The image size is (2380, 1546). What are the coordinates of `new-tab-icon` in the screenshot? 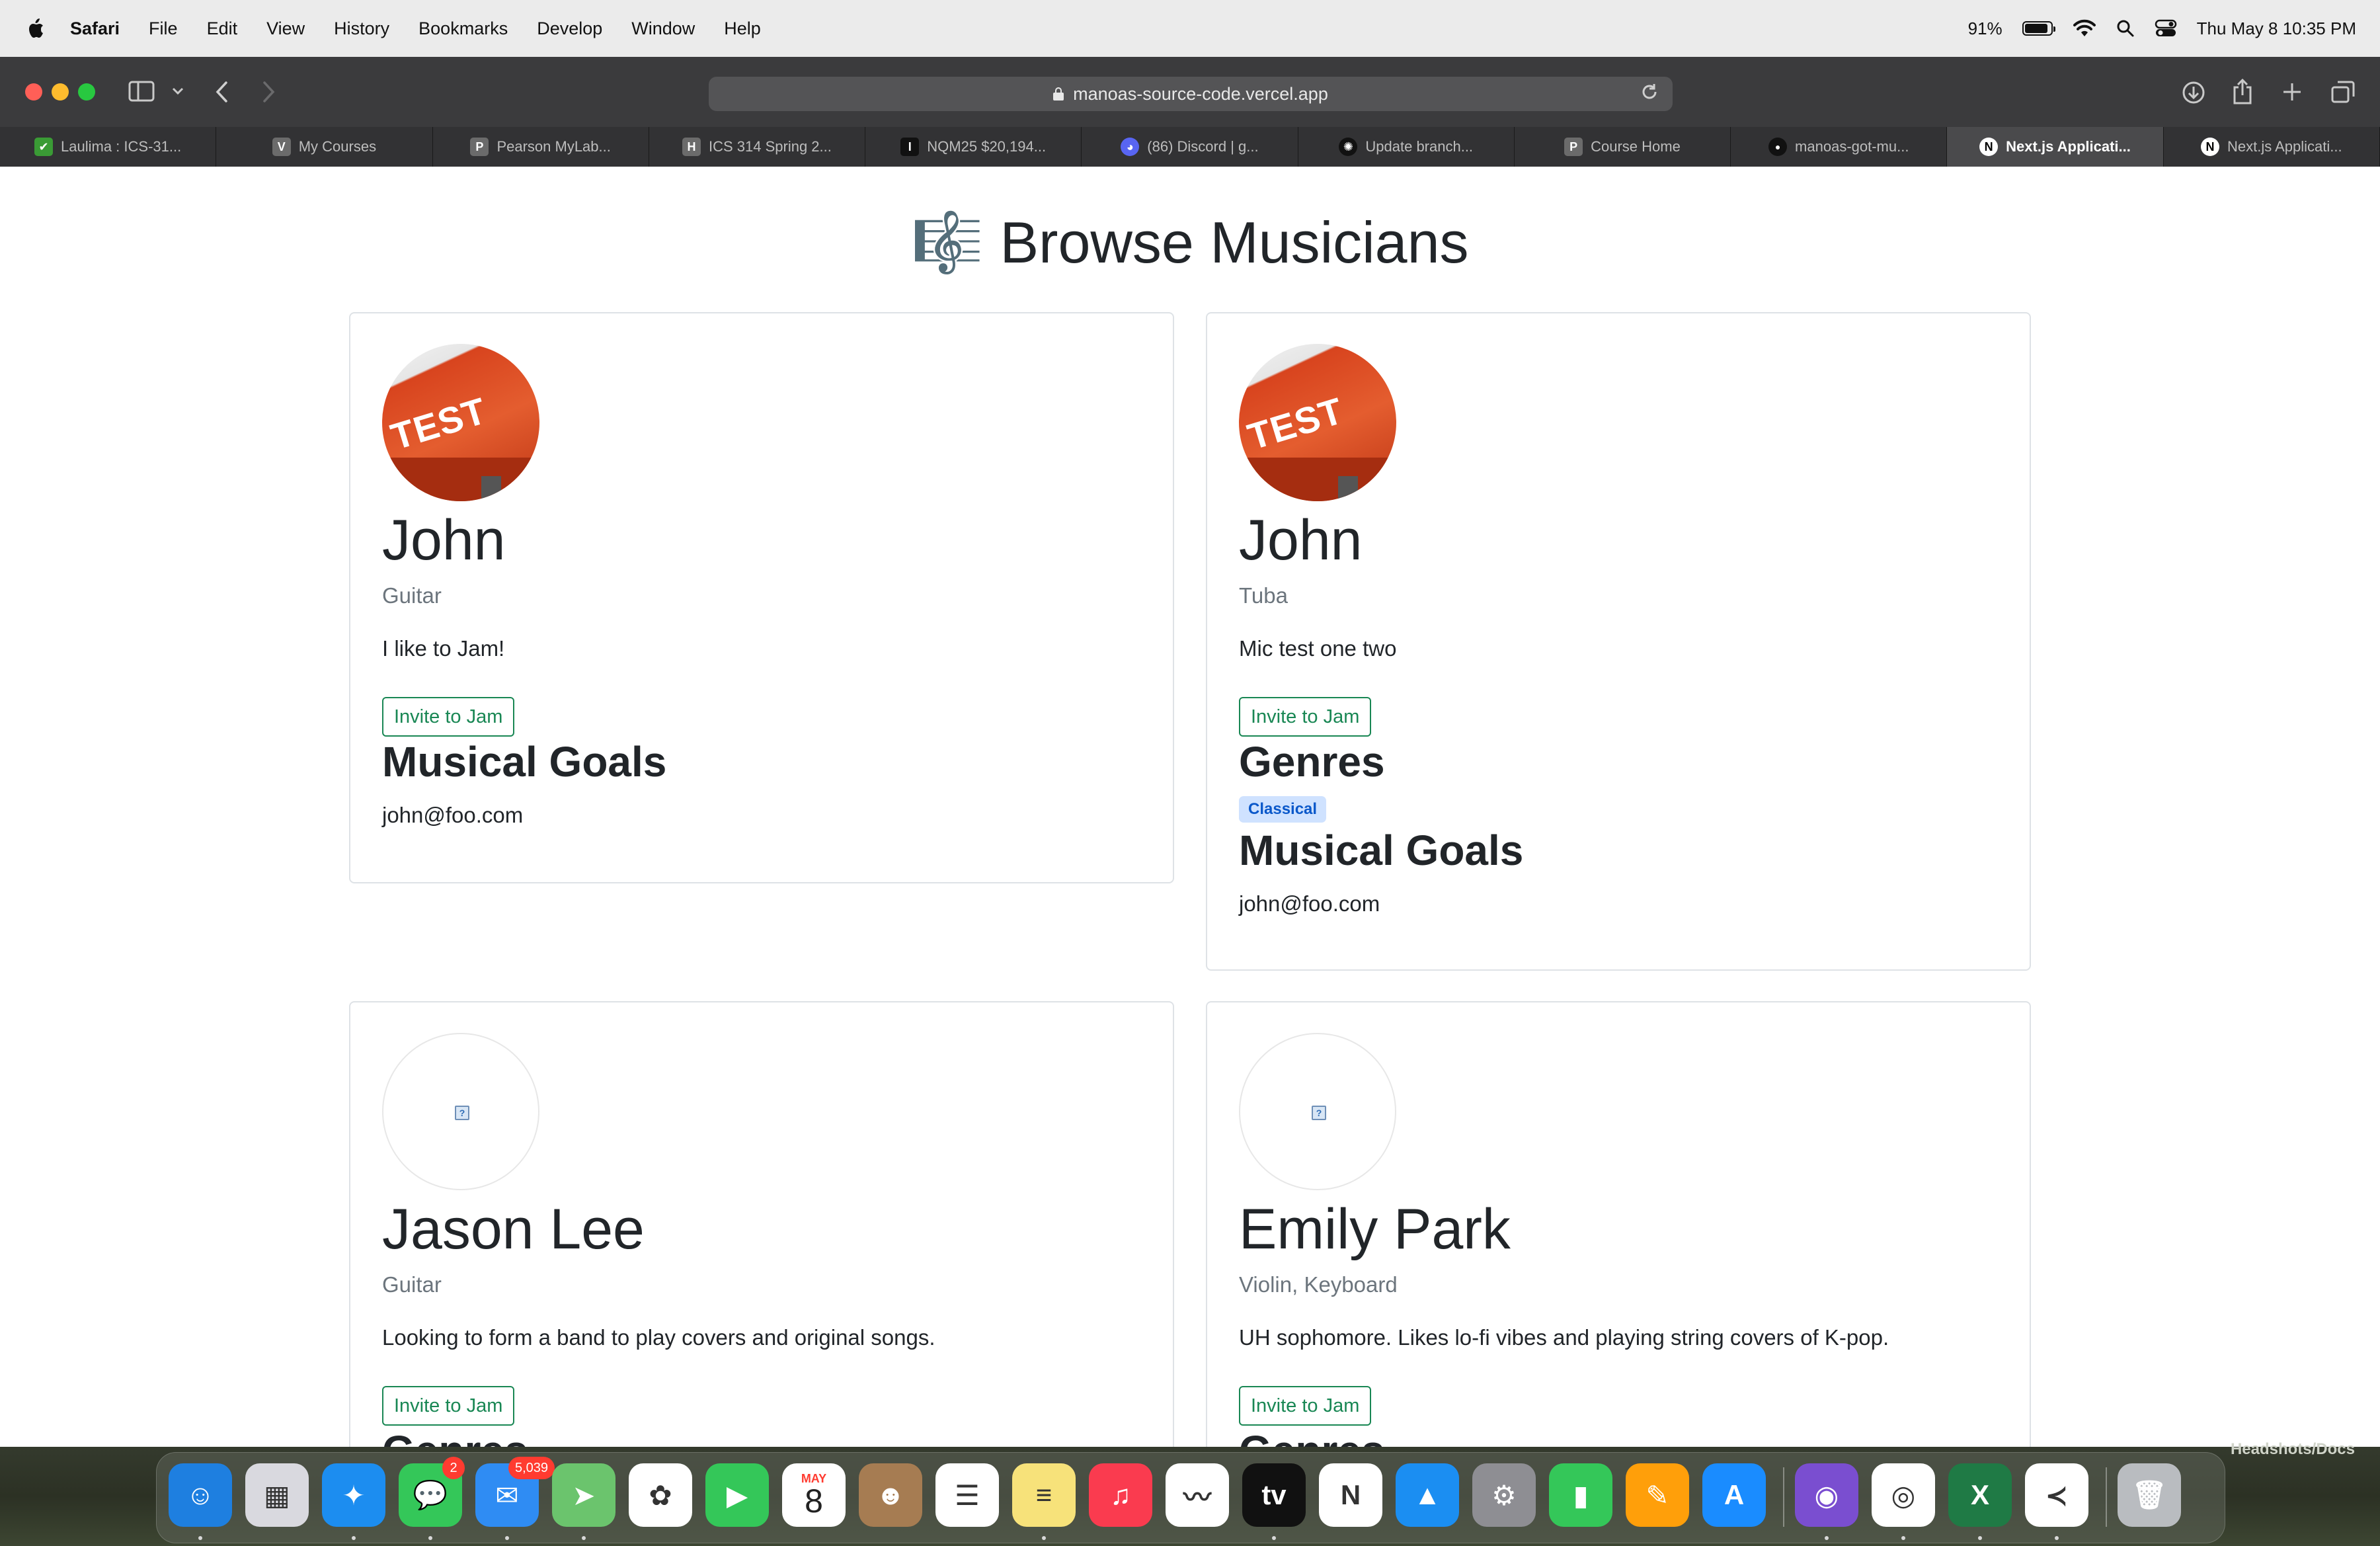 It's located at (2292, 92).